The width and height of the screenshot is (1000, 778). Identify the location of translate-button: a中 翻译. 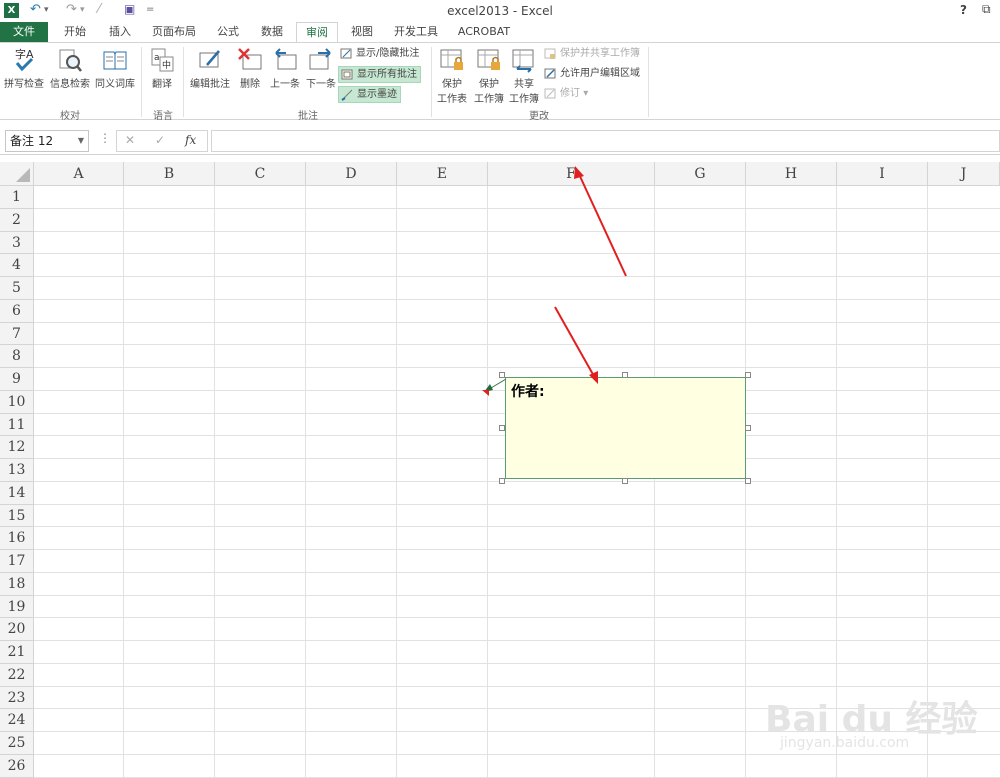
(162, 68).